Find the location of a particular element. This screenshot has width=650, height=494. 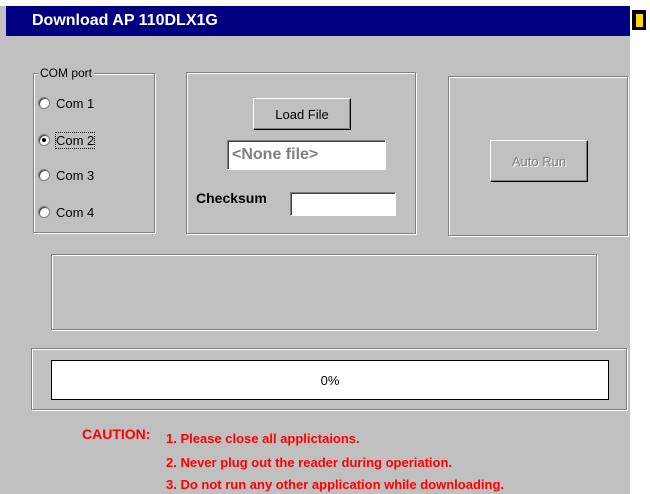

progress-bar: 0% is located at coordinates (330, 380).